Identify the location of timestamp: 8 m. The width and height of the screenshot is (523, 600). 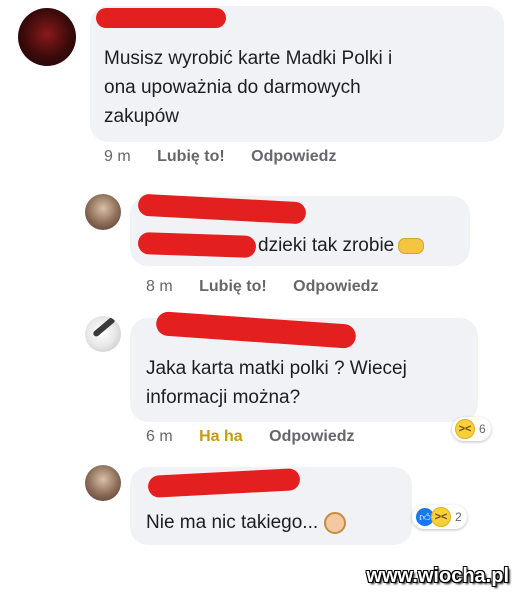
(159, 286).